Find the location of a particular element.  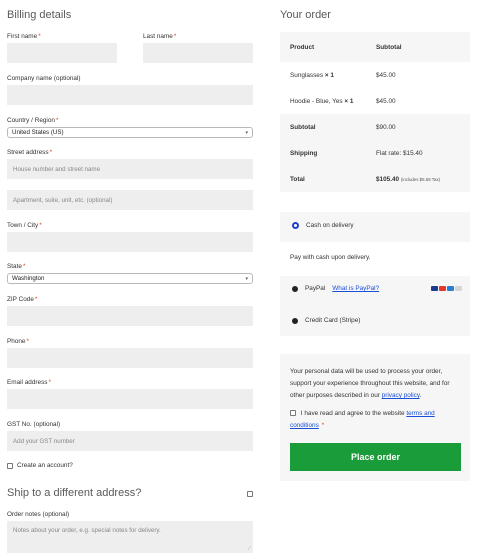

company-label: Company name (optional) is located at coordinates (44, 78).